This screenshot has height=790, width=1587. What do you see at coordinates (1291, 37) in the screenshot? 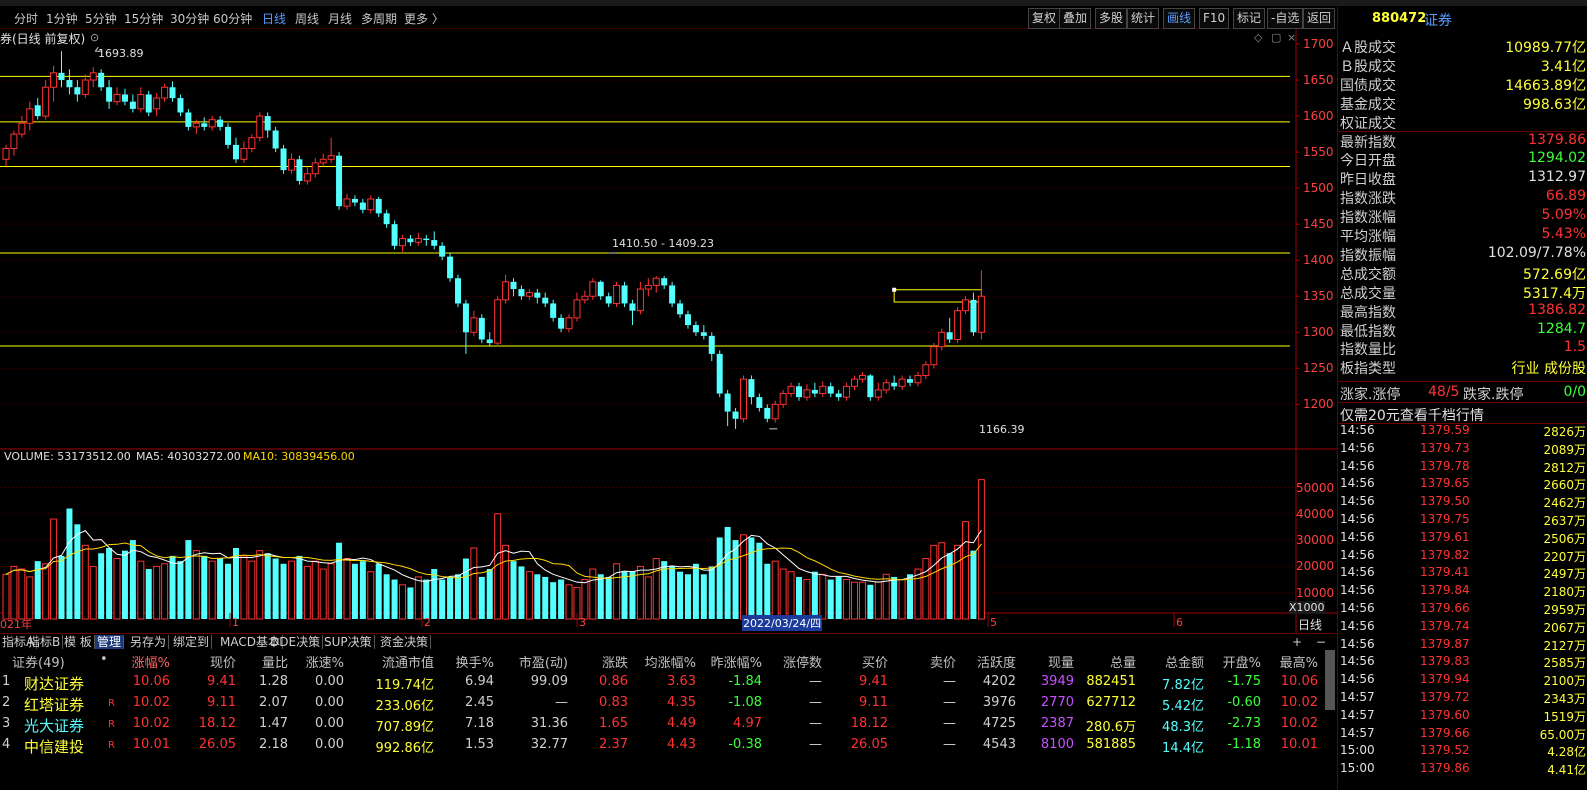
I see `chart-close-icon: ×` at bounding box center [1291, 37].